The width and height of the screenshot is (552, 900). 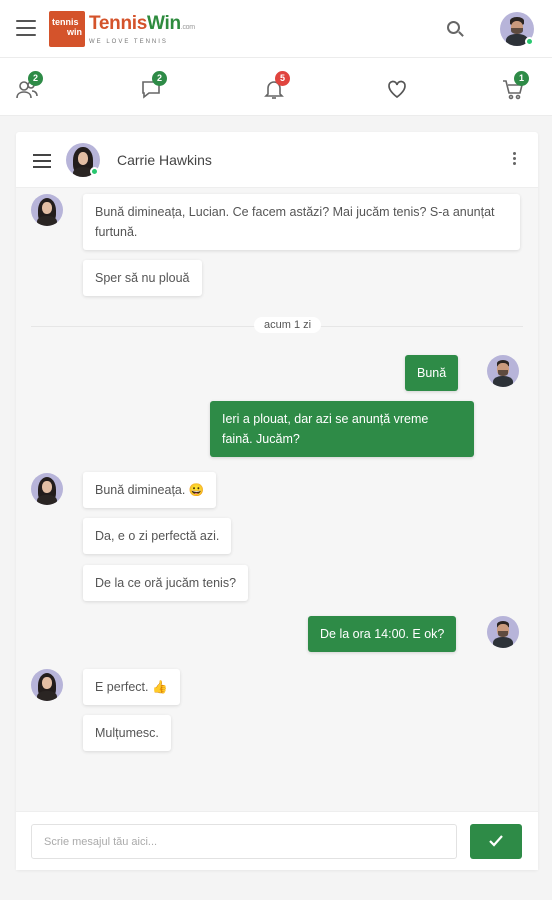 What do you see at coordinates (277, 160) in the screenshot?
I see `chat-header: Carrie Hawkins` at bounding box center [277, 160].